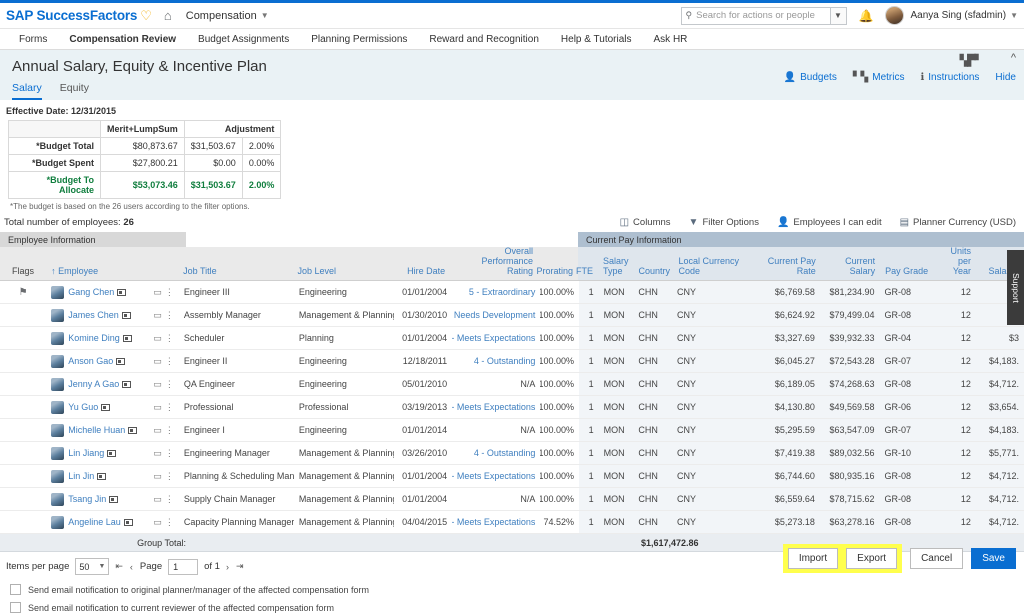  What do you see at coordinates (949, 77) in the screenshot?
I see `instructions-button: ℹ Instructions` at bounding box center [949, 77].